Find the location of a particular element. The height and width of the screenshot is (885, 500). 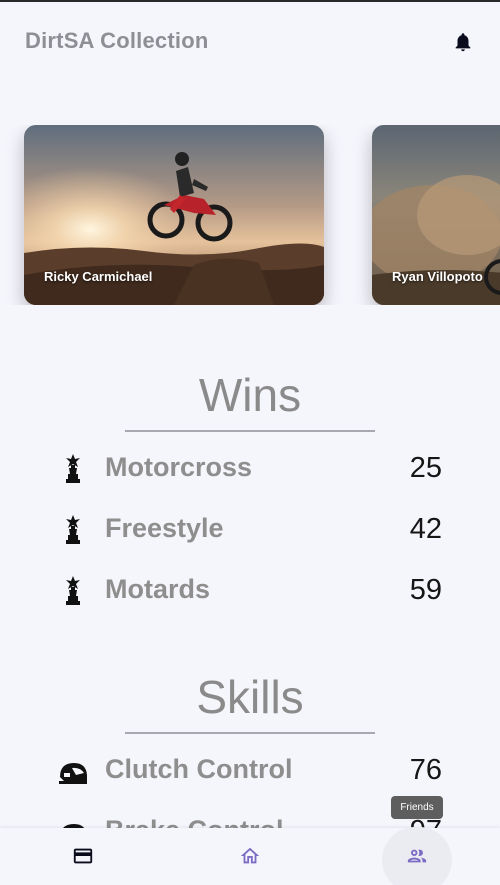

skills-row: Clutch Control 76 is located at coordinates (250, 771).